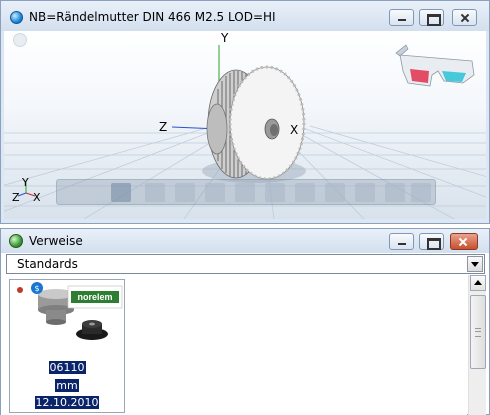 This screenshot has height=415, width=490. What do you see at coordinates (245, 264) in the screenshot?
I see `filter-select: Standards` at bounding box center [245, 264].